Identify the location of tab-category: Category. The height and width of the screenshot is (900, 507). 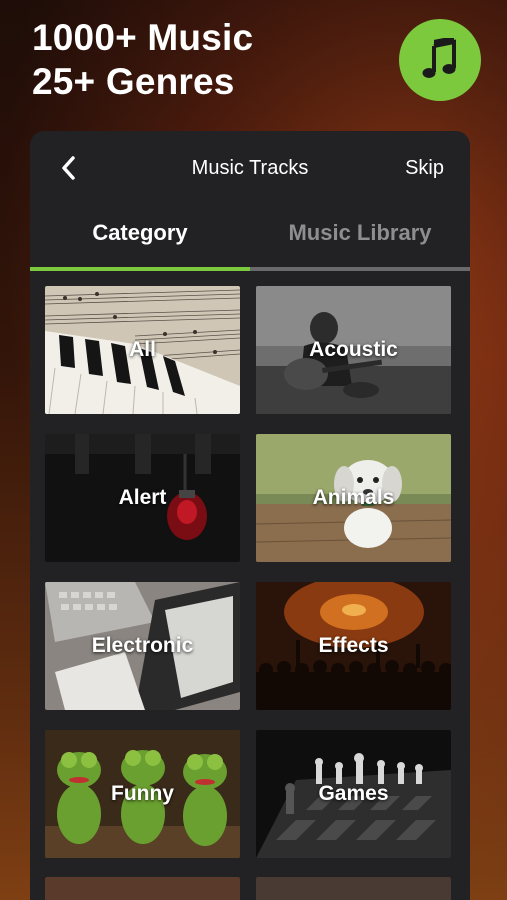
(140, 238).